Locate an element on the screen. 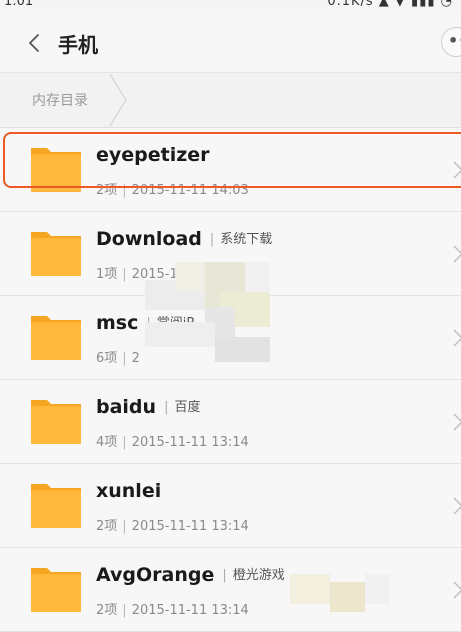 The width and height of the screenshot is (461, 632). folder-meta: 4项 | 2015-11-11 13:14 is located at coordinates (172, 440).